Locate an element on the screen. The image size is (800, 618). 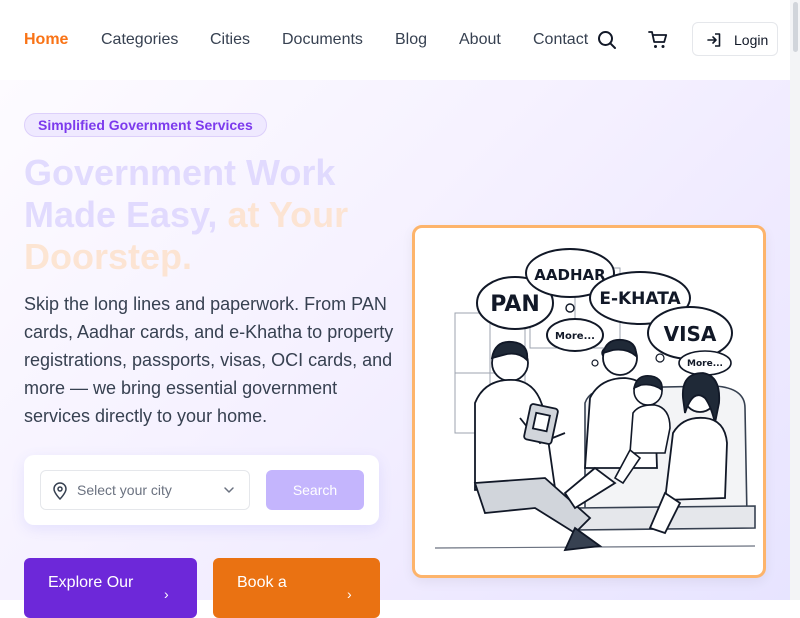
login-icon is located at coordinates (714, 40).